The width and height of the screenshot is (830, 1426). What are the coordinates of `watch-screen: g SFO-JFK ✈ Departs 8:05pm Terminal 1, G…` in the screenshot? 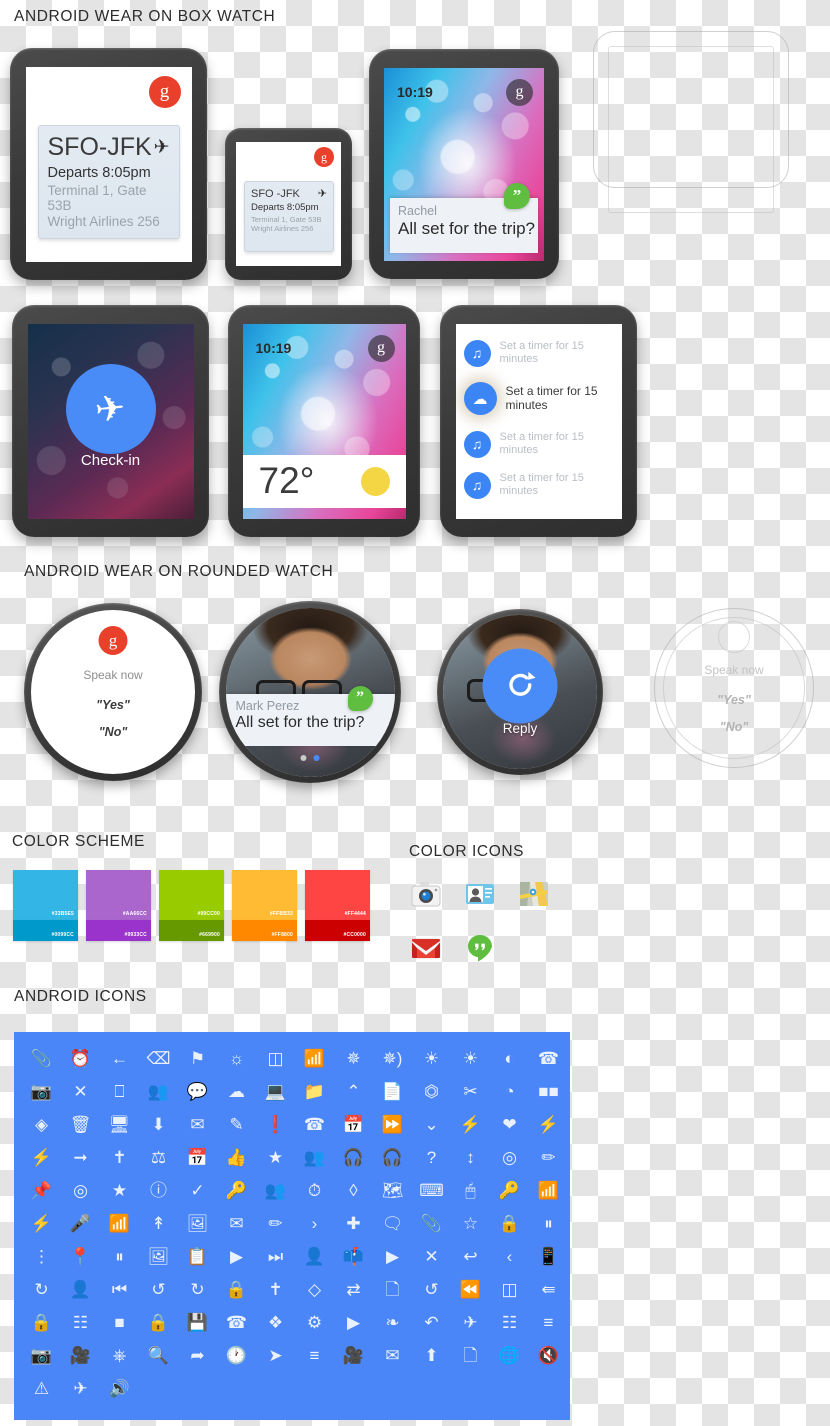 It's located at (108, 164).